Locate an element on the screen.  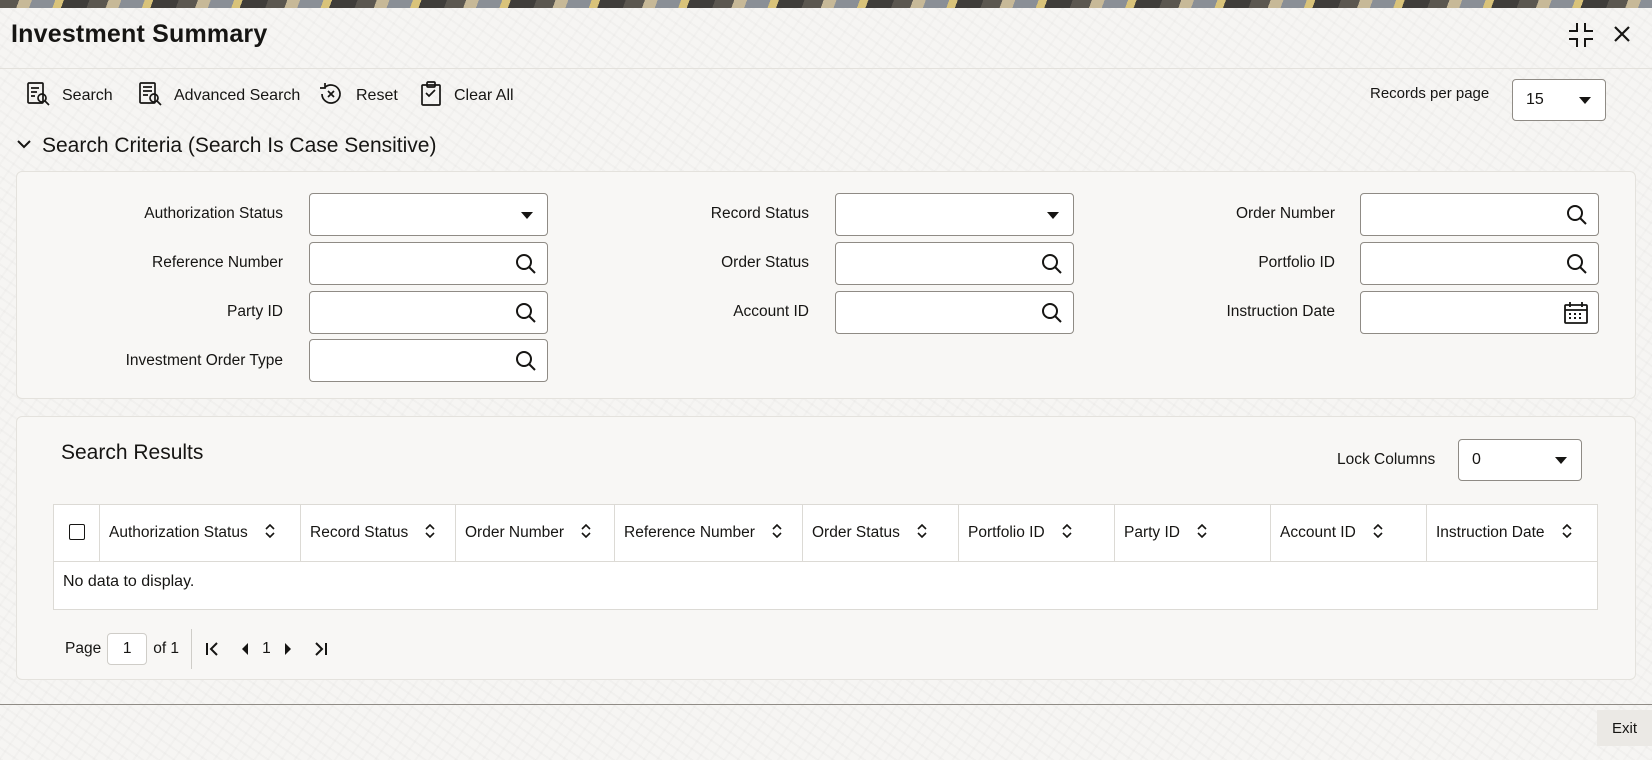
footer-divider is located at coordinates (826, 704).